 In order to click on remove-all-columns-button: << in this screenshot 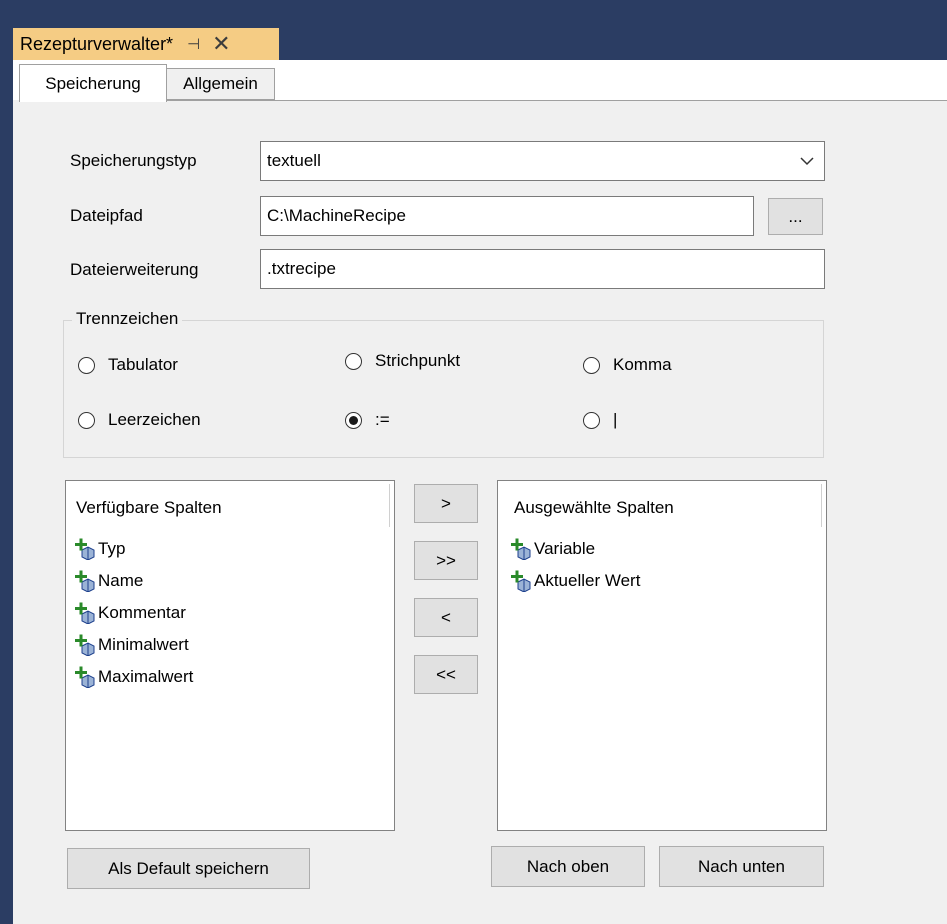, I will do `click(446, 674)`.